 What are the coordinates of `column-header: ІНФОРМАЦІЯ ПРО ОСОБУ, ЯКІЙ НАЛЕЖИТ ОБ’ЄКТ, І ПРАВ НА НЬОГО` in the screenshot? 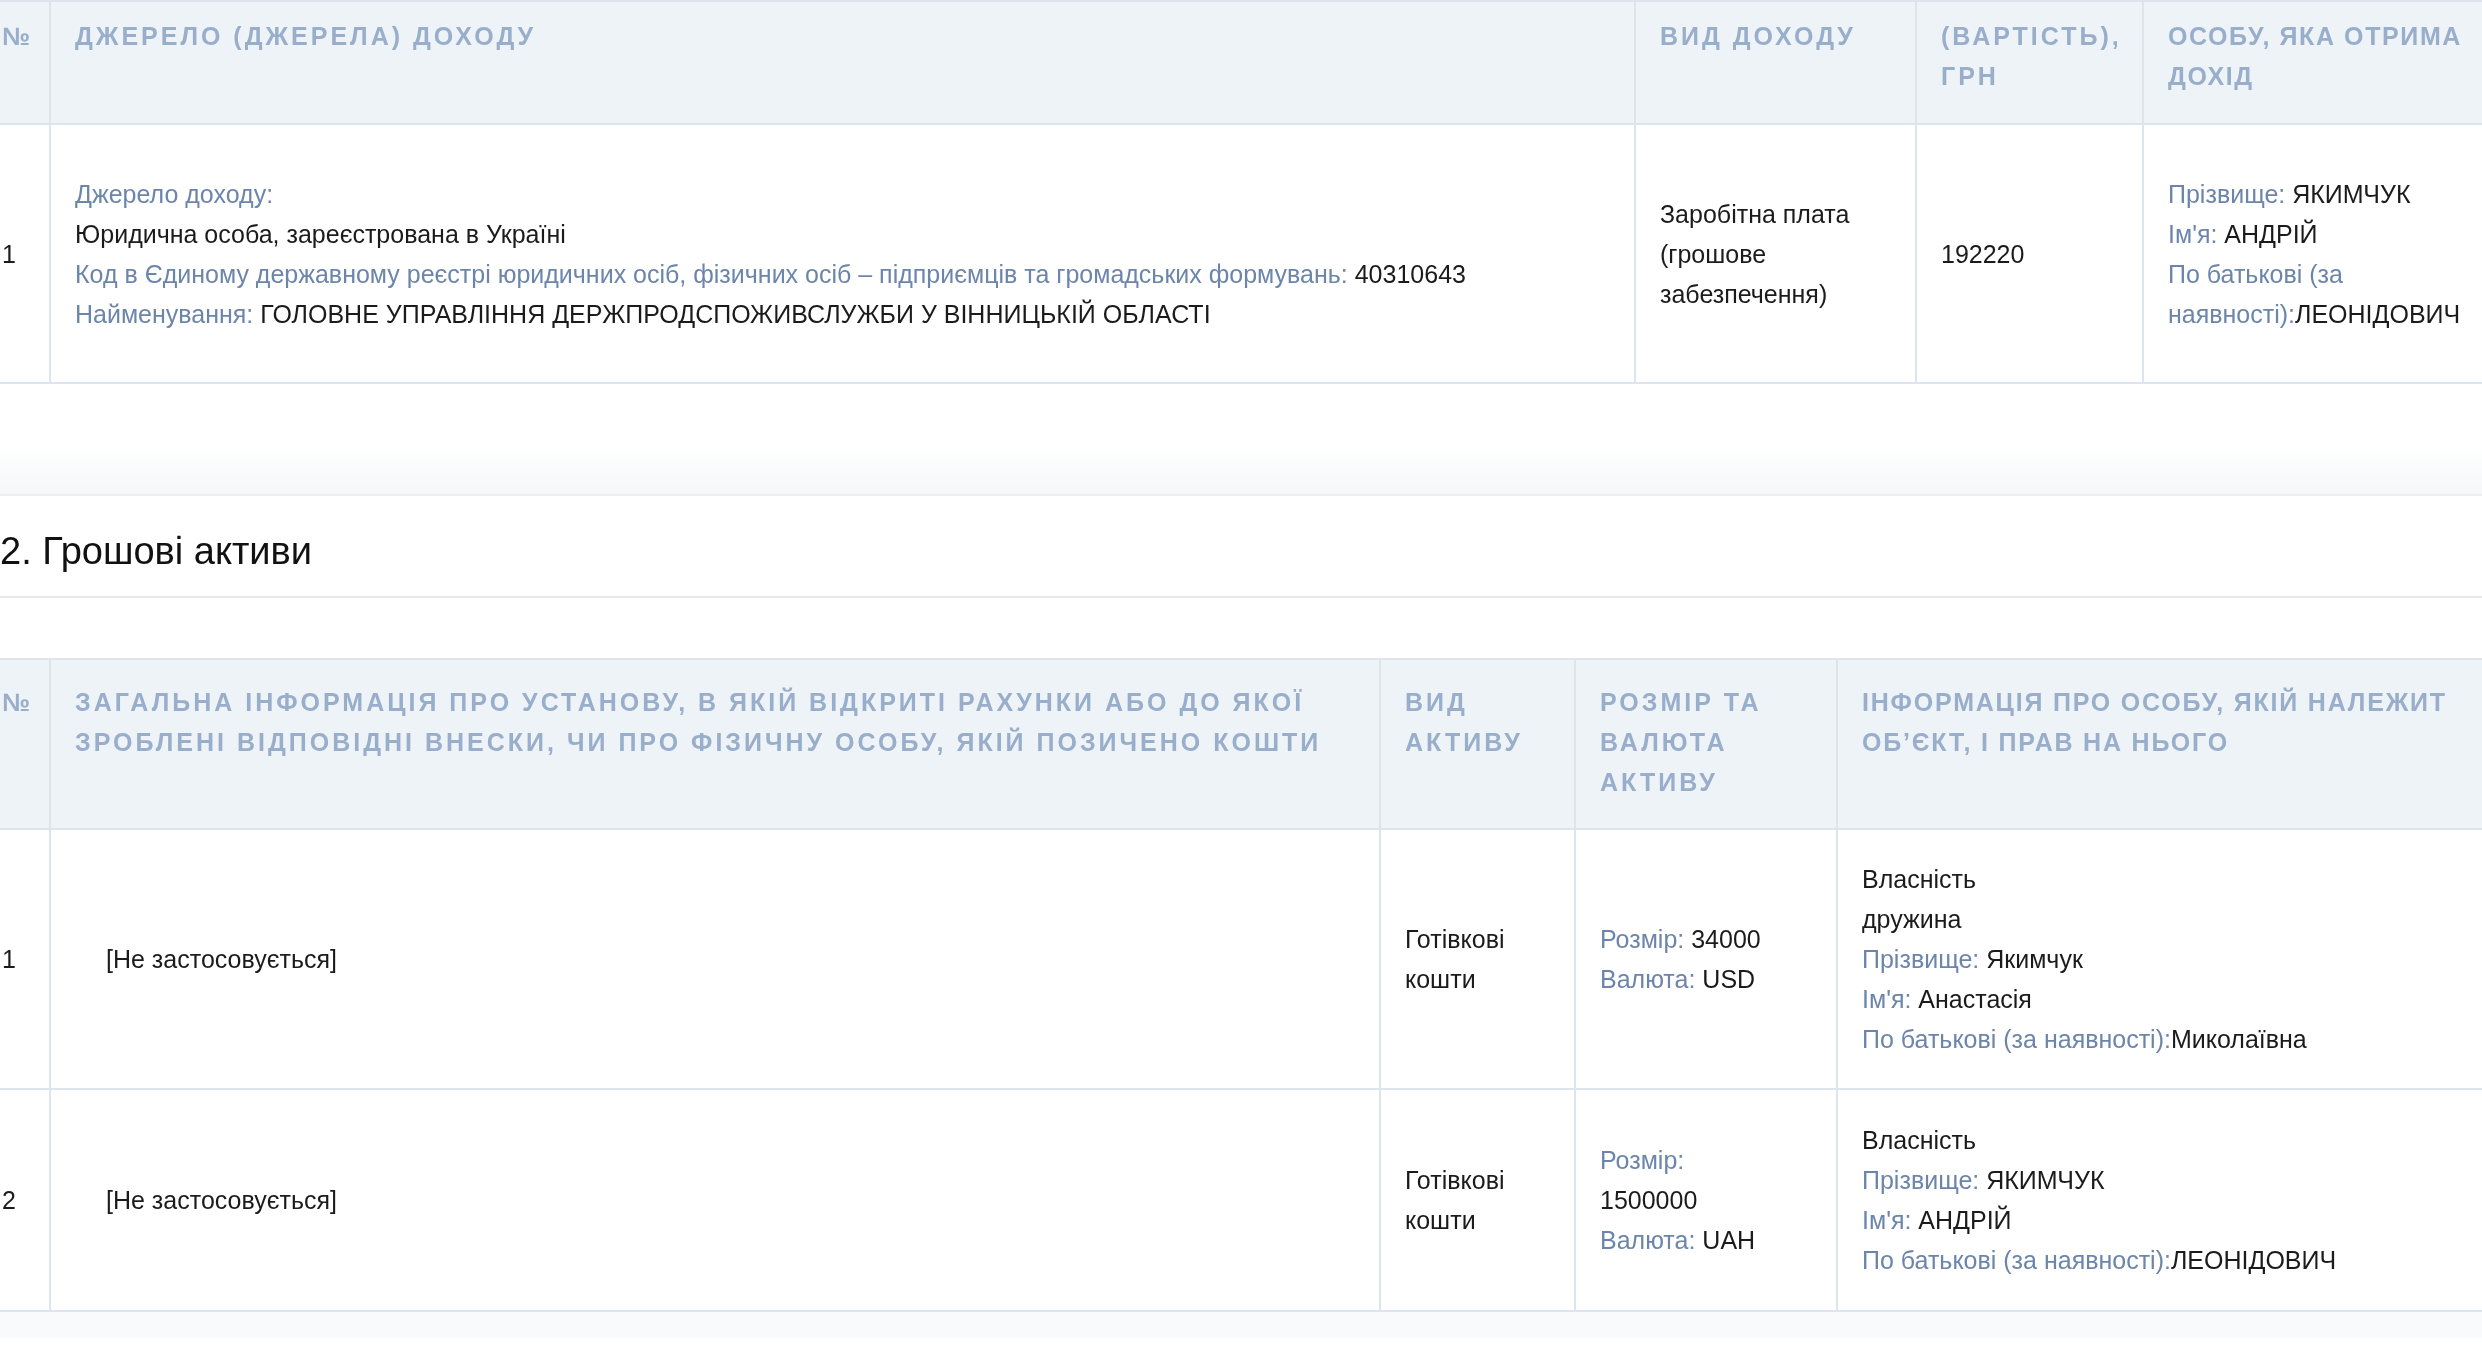 It's located at (2159, 744).